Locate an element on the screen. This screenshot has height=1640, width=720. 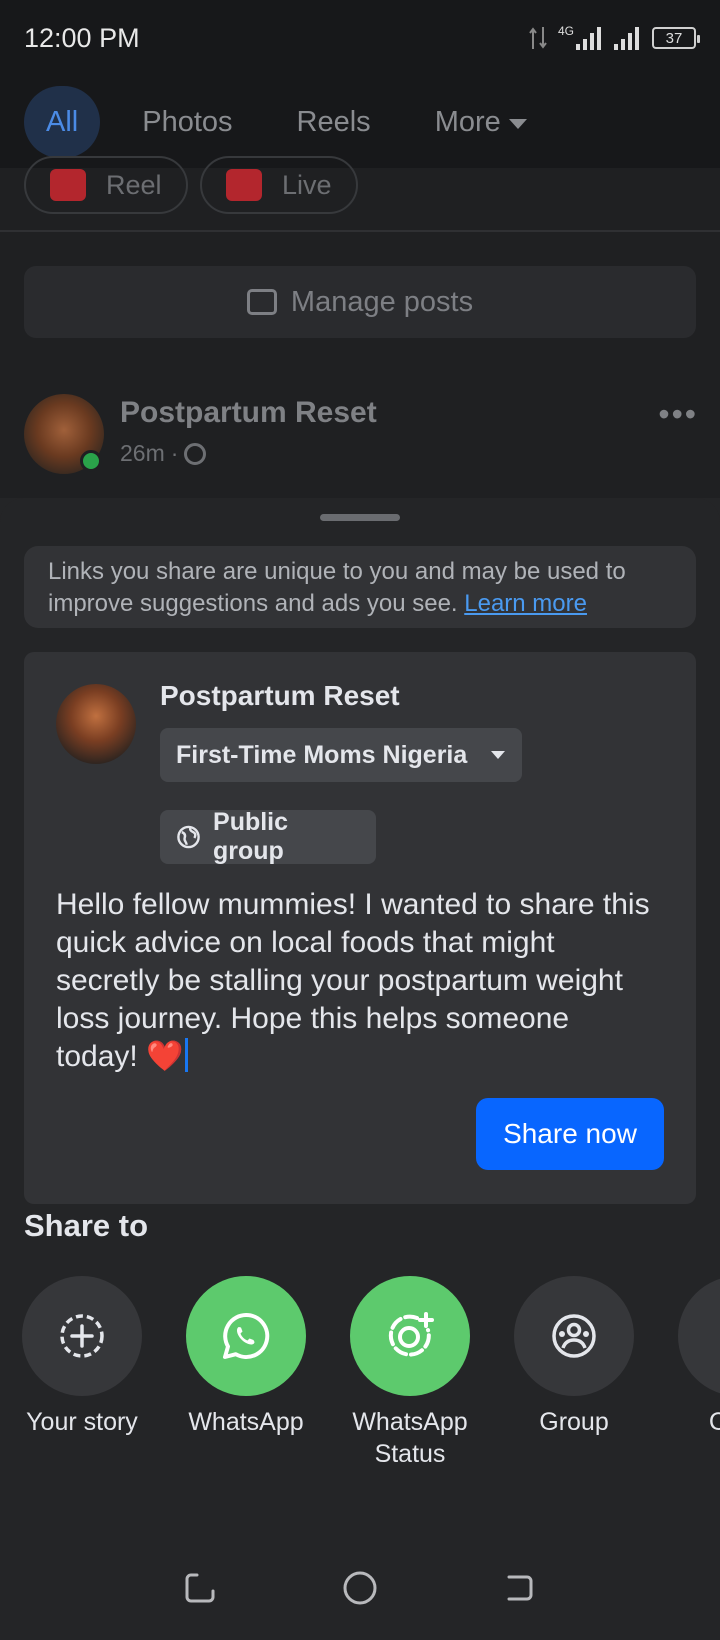
destination-label: First-Time Moms Nigeria is located at coordinates (322, 754).